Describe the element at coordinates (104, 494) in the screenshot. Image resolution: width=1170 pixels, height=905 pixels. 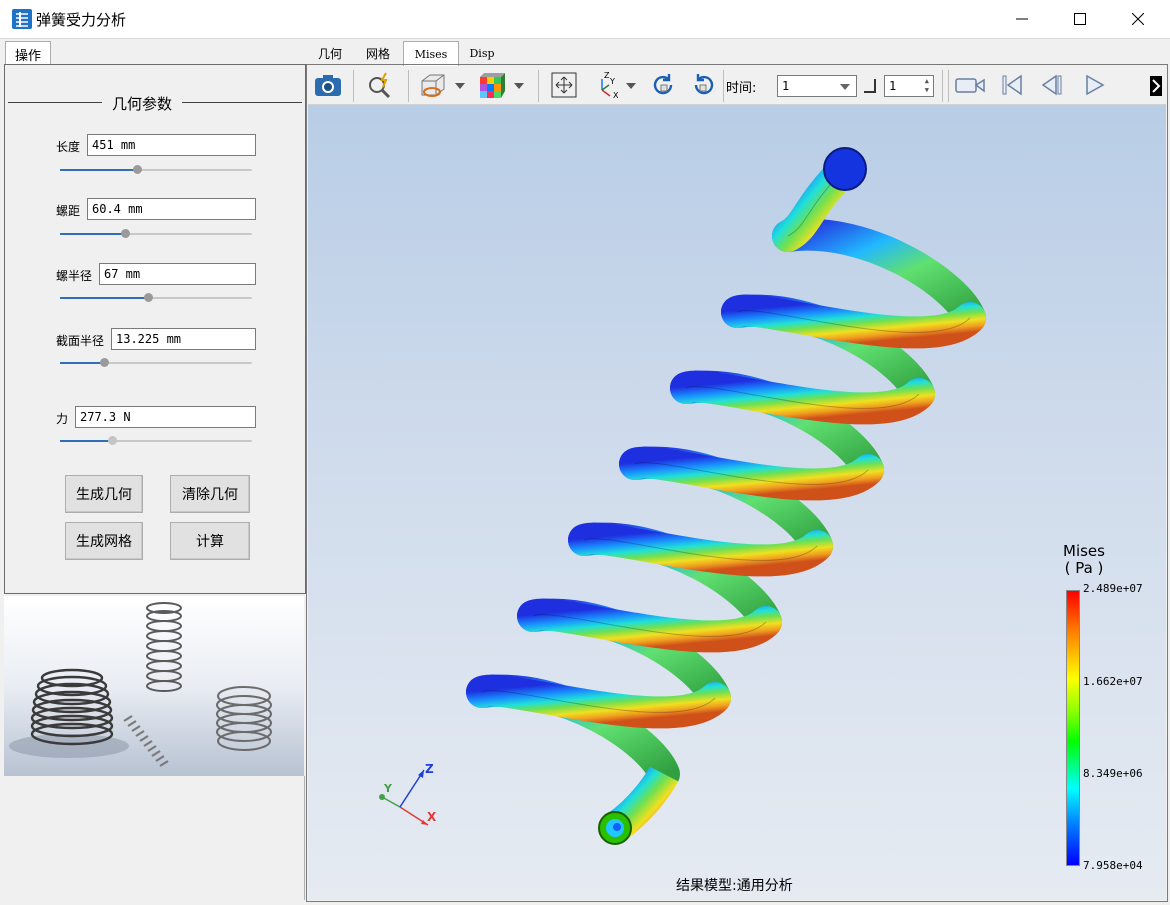
I see `generate-geometry-button: 生成几何` at that location.